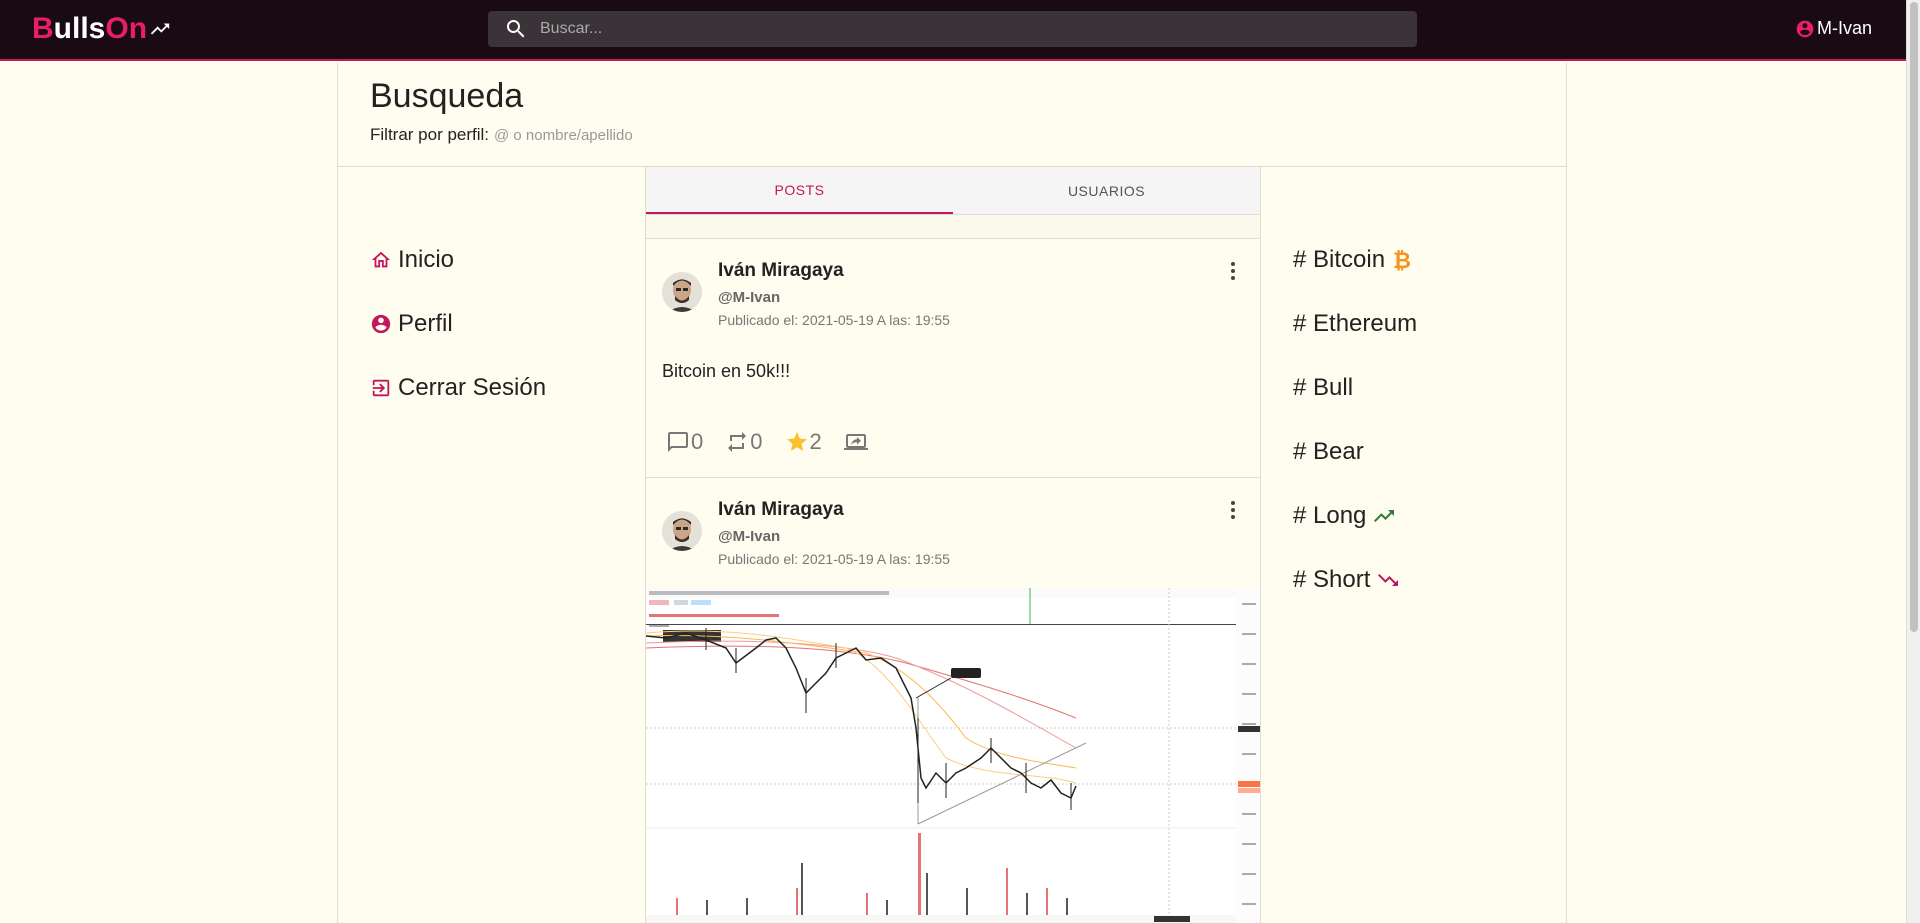 Image resolution: width=1920 pixels, height=923 pixels. Describe the element at coordinates (1844, 28) in the screenshot. I see `username-label: M-Ivan` at that location.